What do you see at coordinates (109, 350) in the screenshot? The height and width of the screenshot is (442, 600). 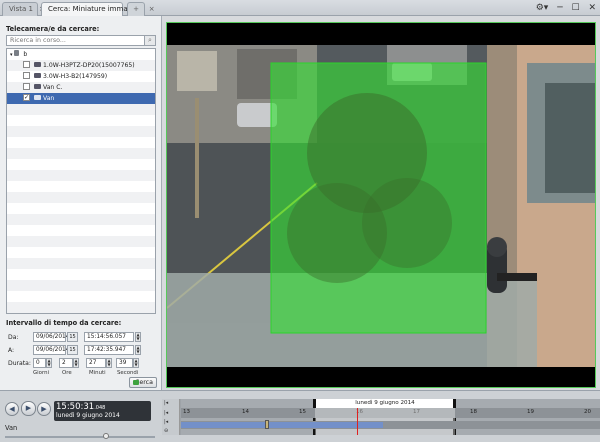 I see `to-time-field: 17:42:35.947` at bounding box center [109, 350].